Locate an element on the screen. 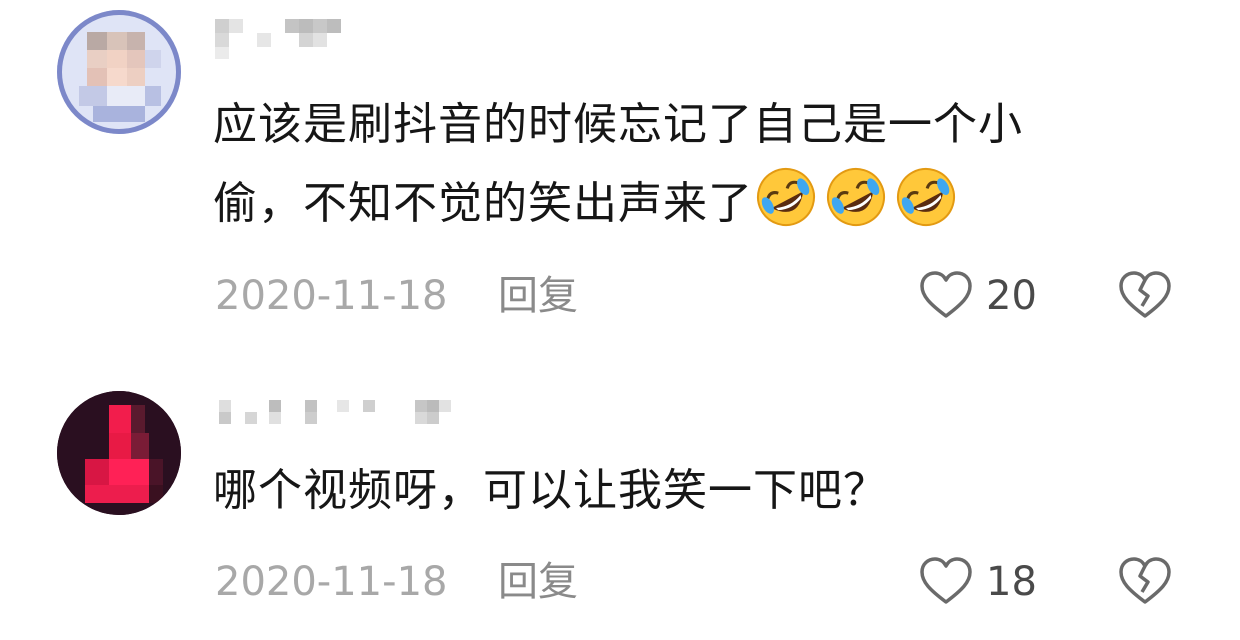  comment-text-line: 哪个视频呀，可以让我笑一下吧？ is located at coordinates (550, 490).